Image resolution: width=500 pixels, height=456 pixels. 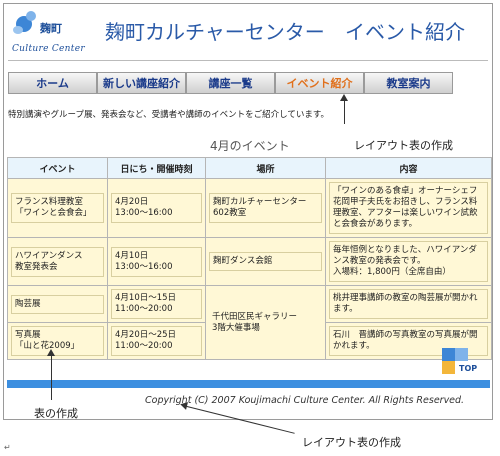 I want to click on page-heading: イベント紹介, so click(x=405, y=32).